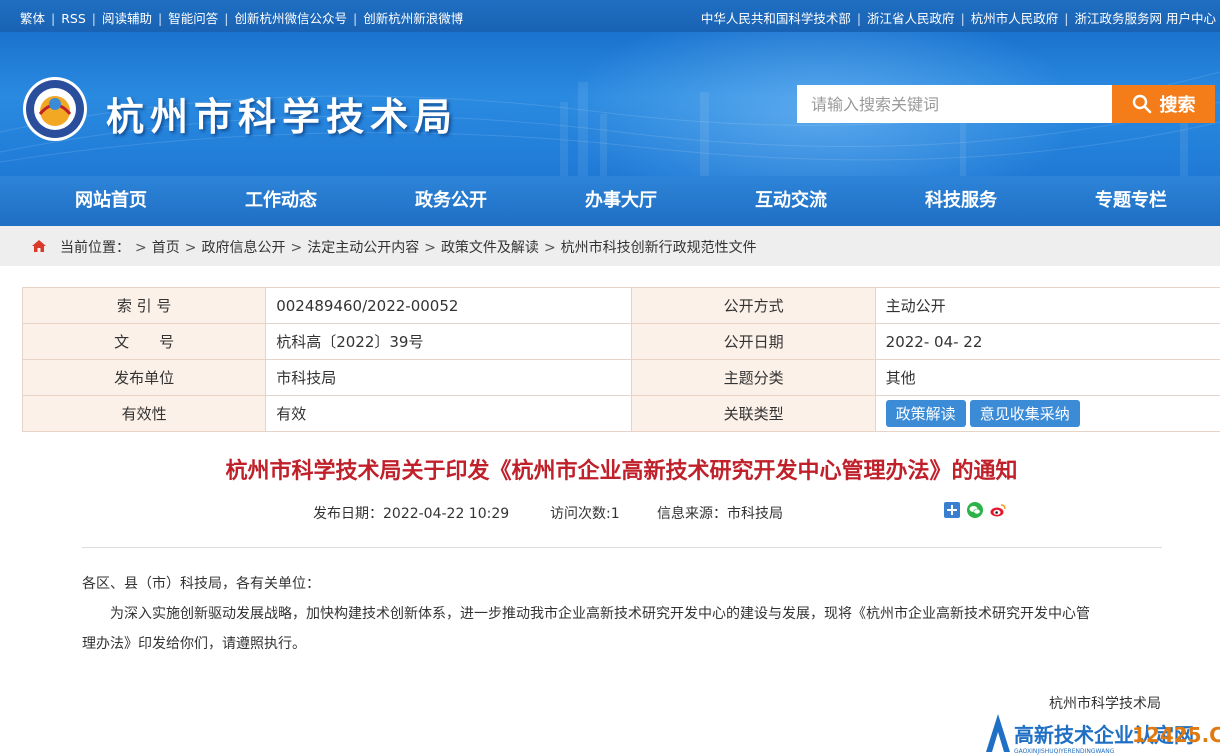 This screenshot has height=756, width=1220. Describe the element at coordinates (1177, 105) in the screenshot. I see `search-button-label: 搜索` at that location.